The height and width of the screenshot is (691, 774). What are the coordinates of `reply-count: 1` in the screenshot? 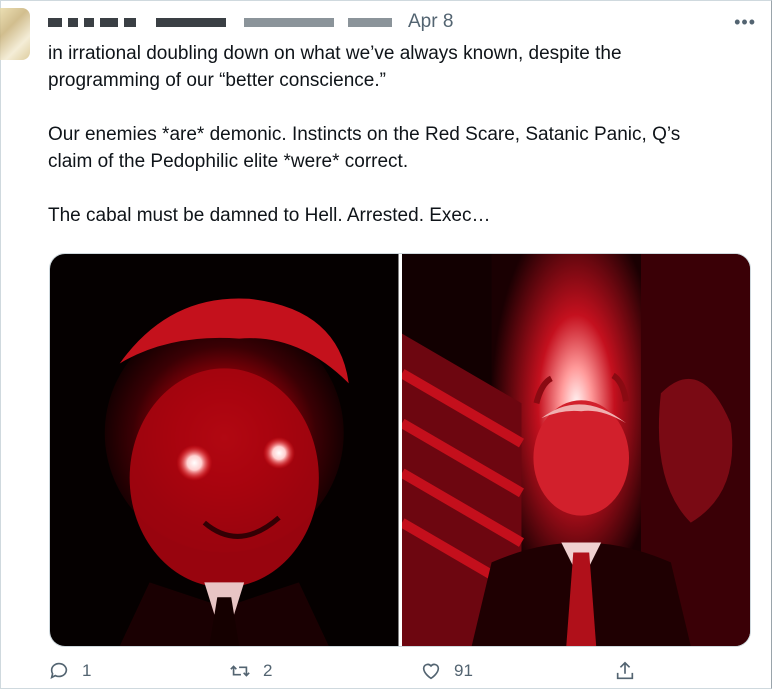 It's located at (87, 670).